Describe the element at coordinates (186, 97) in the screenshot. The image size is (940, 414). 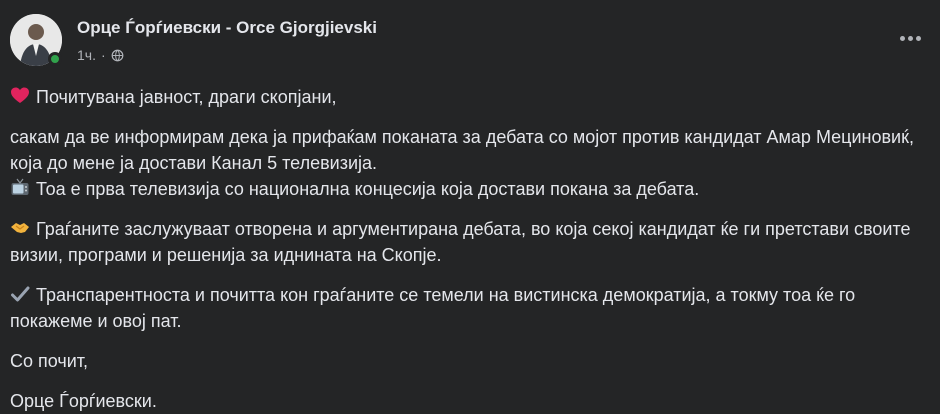
I see `paragraph-text: Почитувана јавност, драги скопјани,` at that location.